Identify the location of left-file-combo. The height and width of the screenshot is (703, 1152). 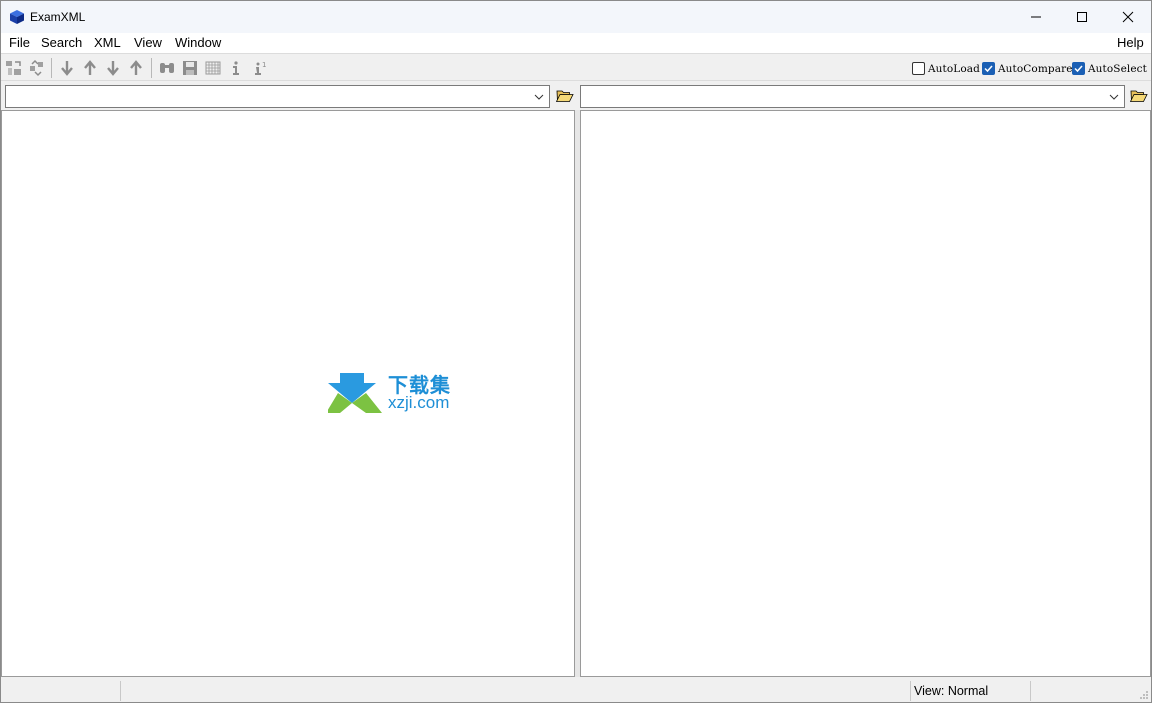
(277, 96).